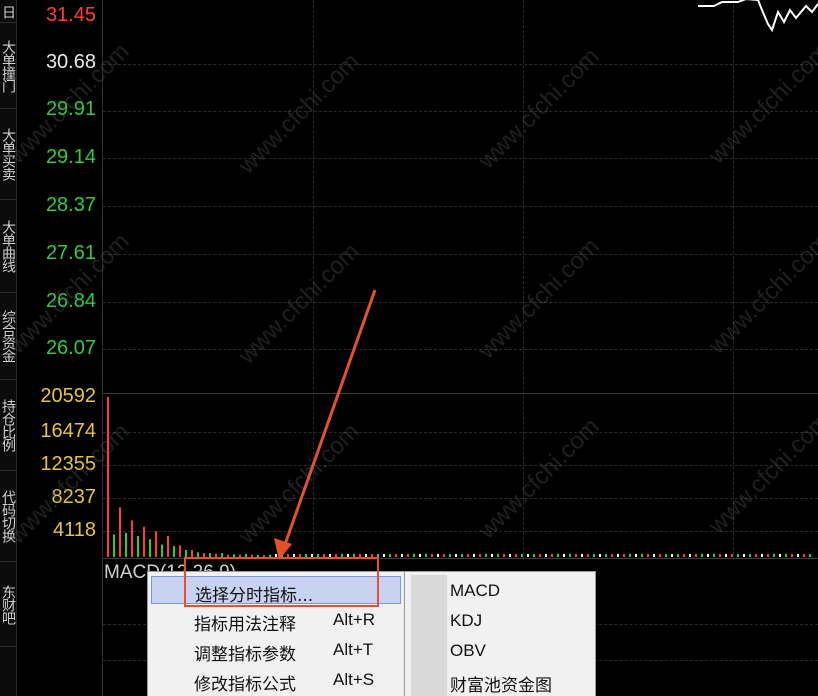 Image resolution: width=818 pixels, height=696 pixels. Describe the element at coordinates (281, 582) in the screenshot. I see `annotation-highlight-box` at that location.